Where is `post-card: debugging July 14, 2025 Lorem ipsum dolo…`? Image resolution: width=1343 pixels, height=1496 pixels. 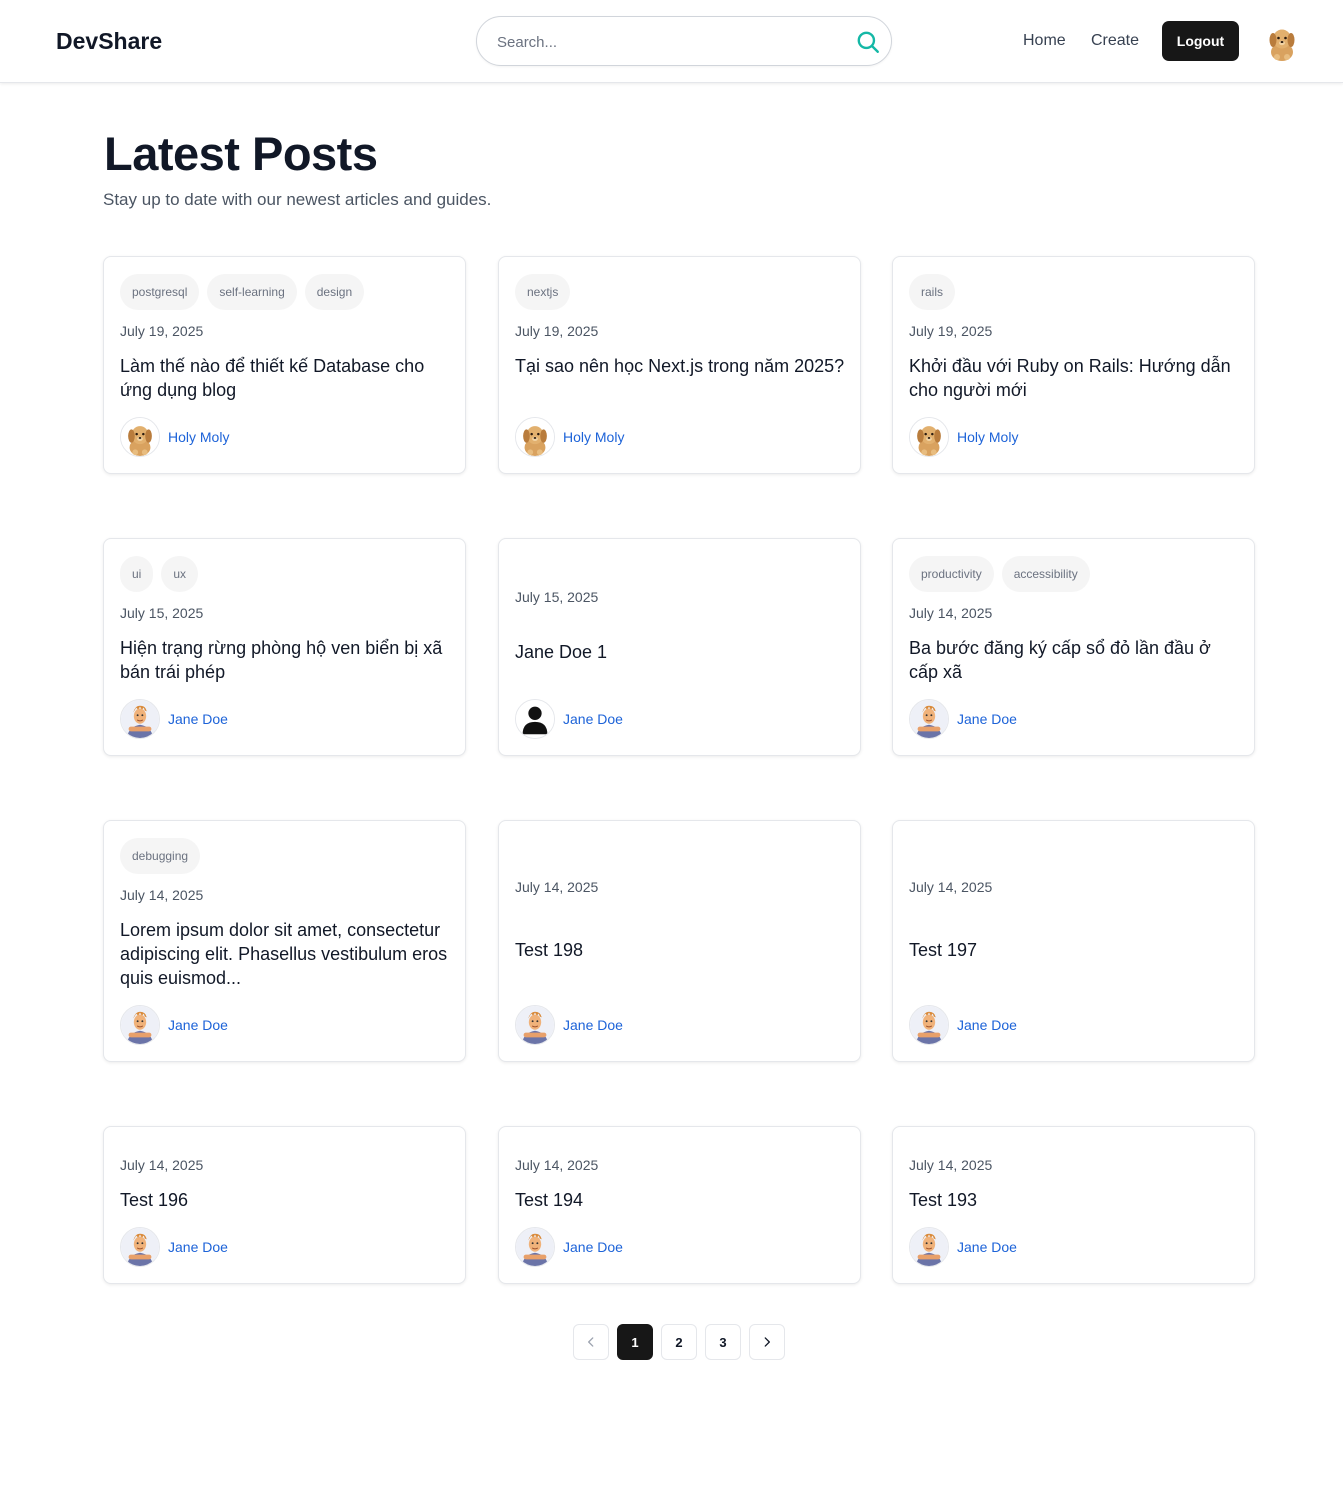 post-card: debugging July 14, 2025 Lorem ipsum dolo… is located at coordinates (284, 941).